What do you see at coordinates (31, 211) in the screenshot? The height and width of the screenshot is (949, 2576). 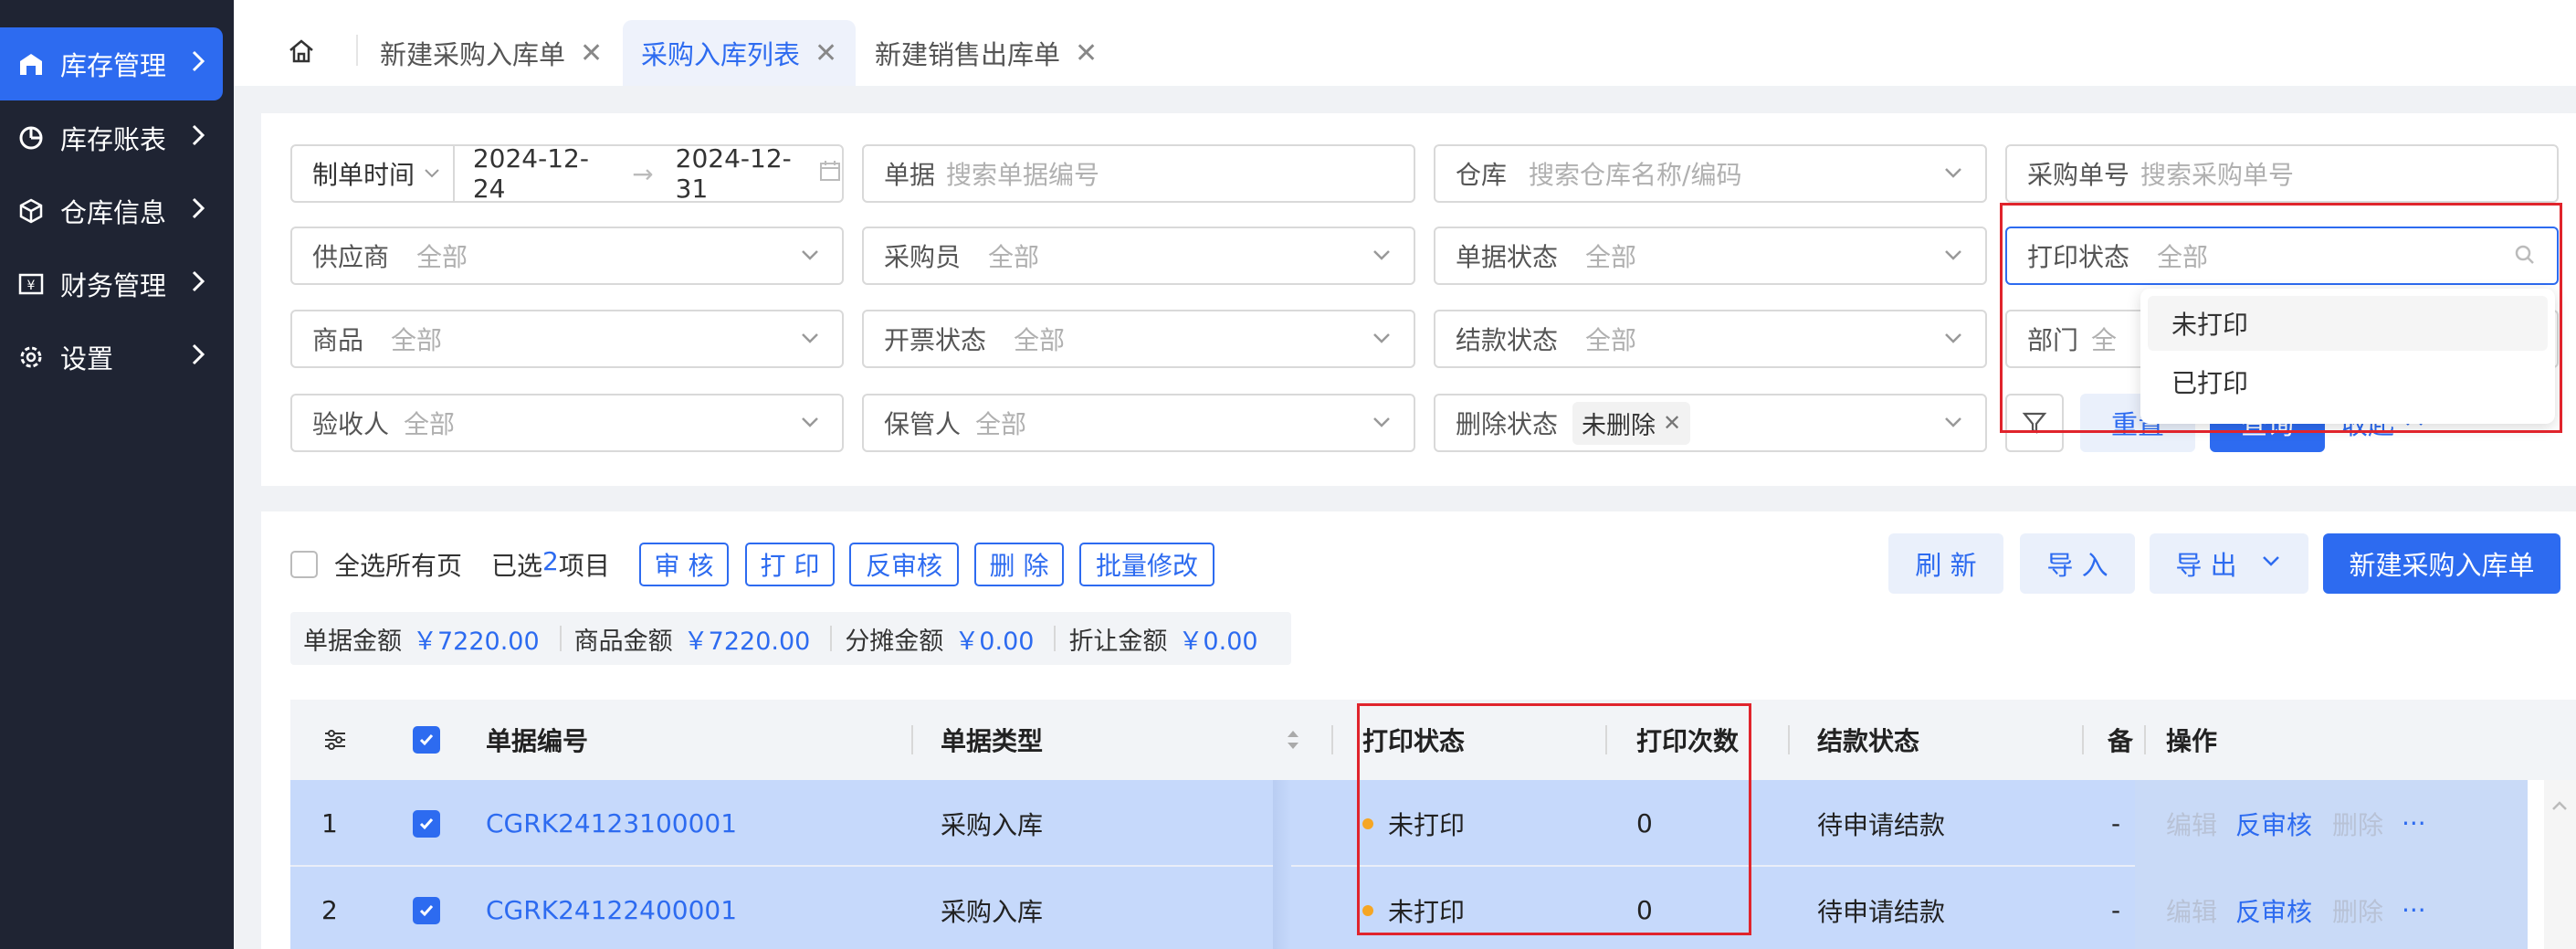 I see `cube-icon` at bounding box center [31, 211].